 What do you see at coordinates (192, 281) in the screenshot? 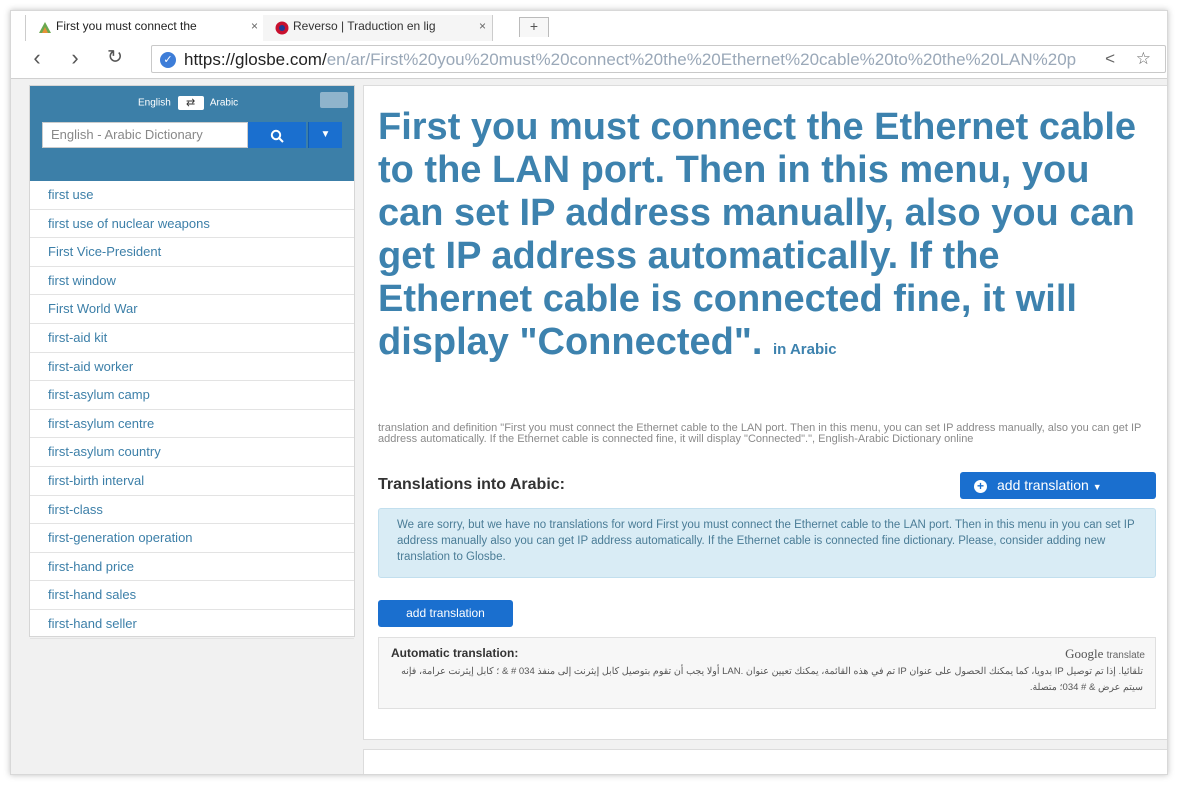
I see `list-item: first window` at bounding box center [192, 281].